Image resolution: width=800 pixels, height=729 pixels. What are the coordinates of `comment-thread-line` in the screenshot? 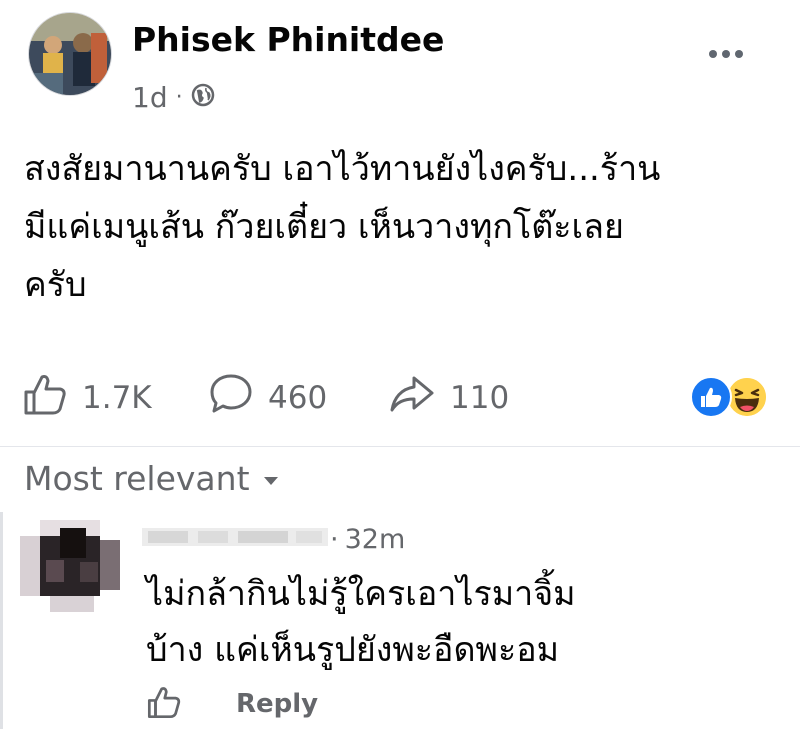 It's located at (1, 620).